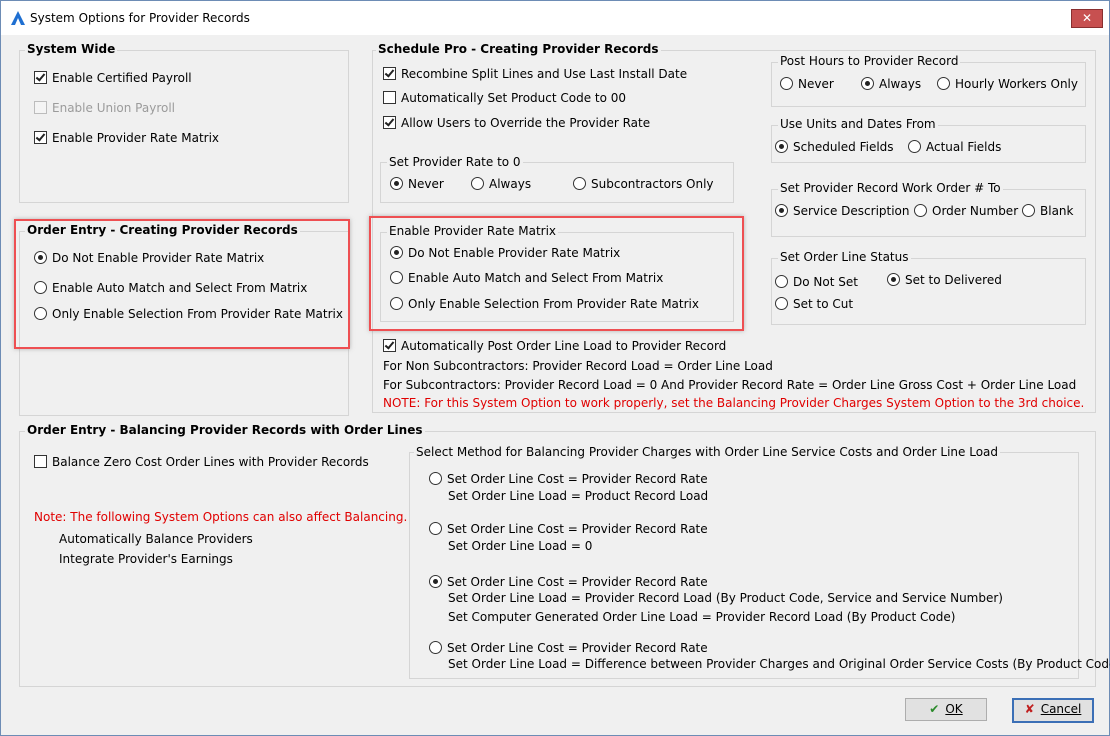 The image size is (1110, 736). Describe the element at coordinates (518, 49) in the screenshot. I see `schedule-pro-title: Schedule Pro - Creating Provider Records` at that location.